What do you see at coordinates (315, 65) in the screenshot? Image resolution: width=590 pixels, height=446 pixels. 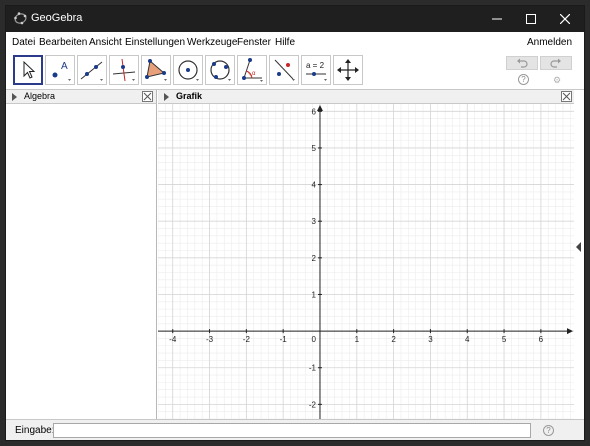 I see `slider-tool-label: a = 2` at bounding box center [315, 65].